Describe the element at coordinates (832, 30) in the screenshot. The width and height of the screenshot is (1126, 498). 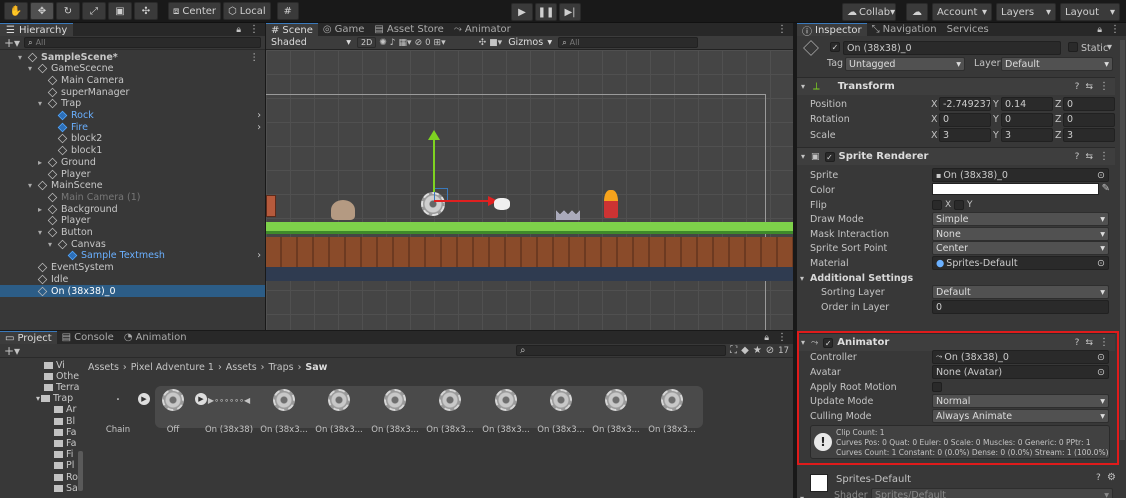
I see `tab-inspector: ⓘ Inspector` at that location.